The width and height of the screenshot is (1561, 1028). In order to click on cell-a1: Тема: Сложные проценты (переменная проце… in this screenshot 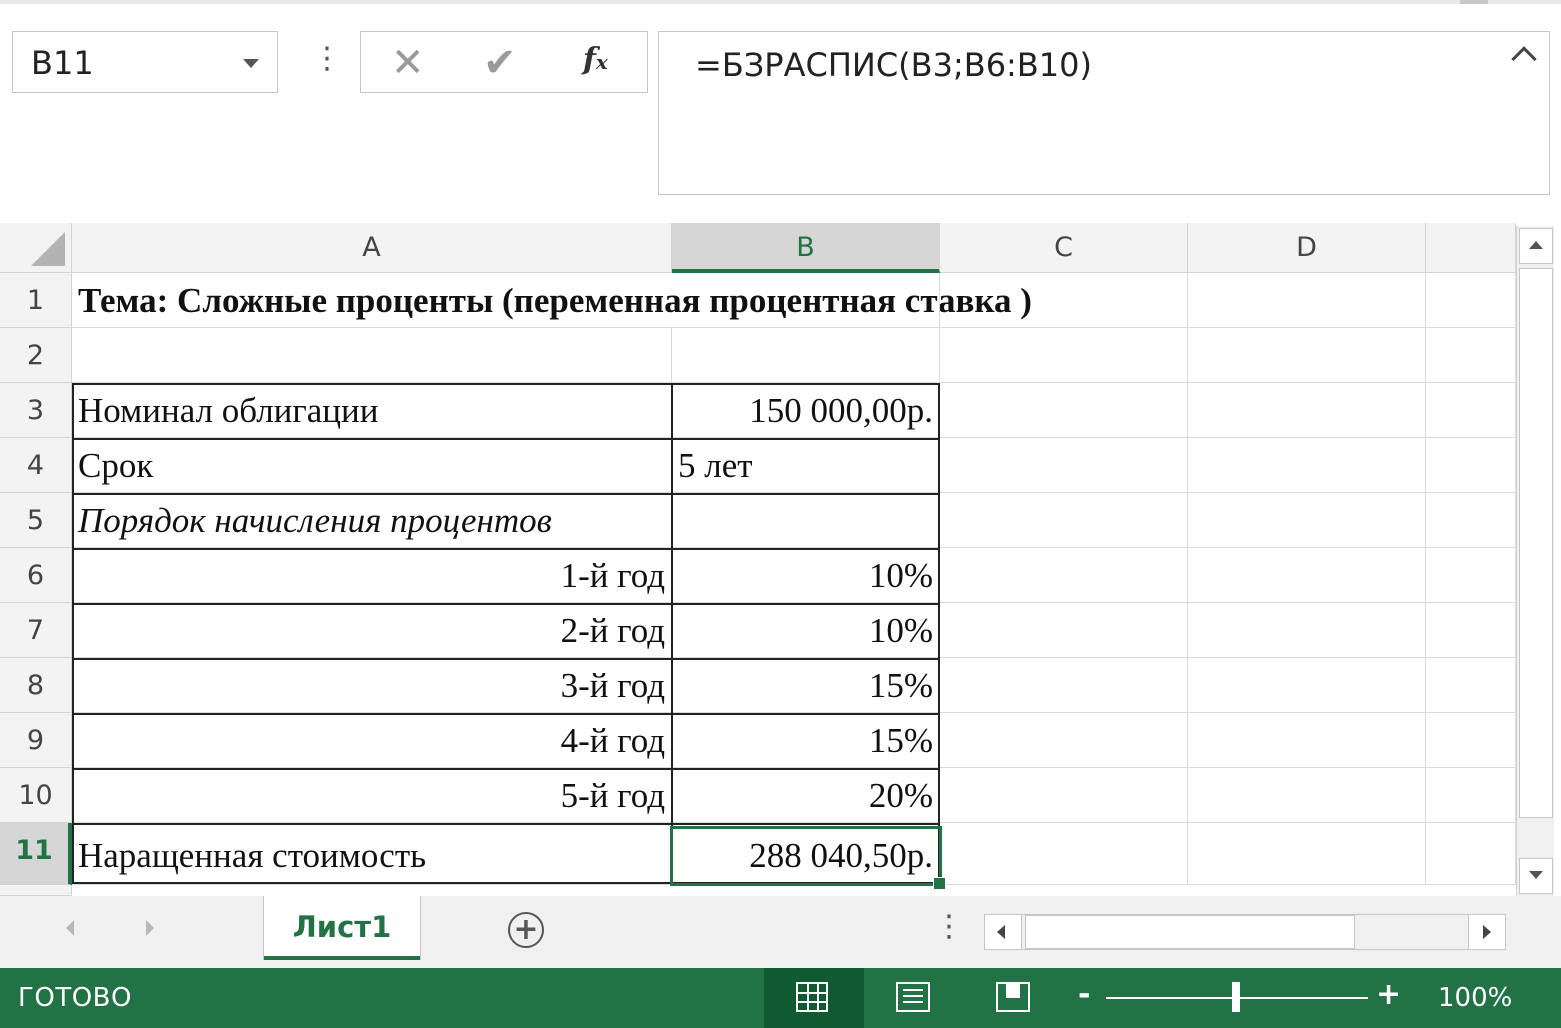, I will do `click(552, 300)`.